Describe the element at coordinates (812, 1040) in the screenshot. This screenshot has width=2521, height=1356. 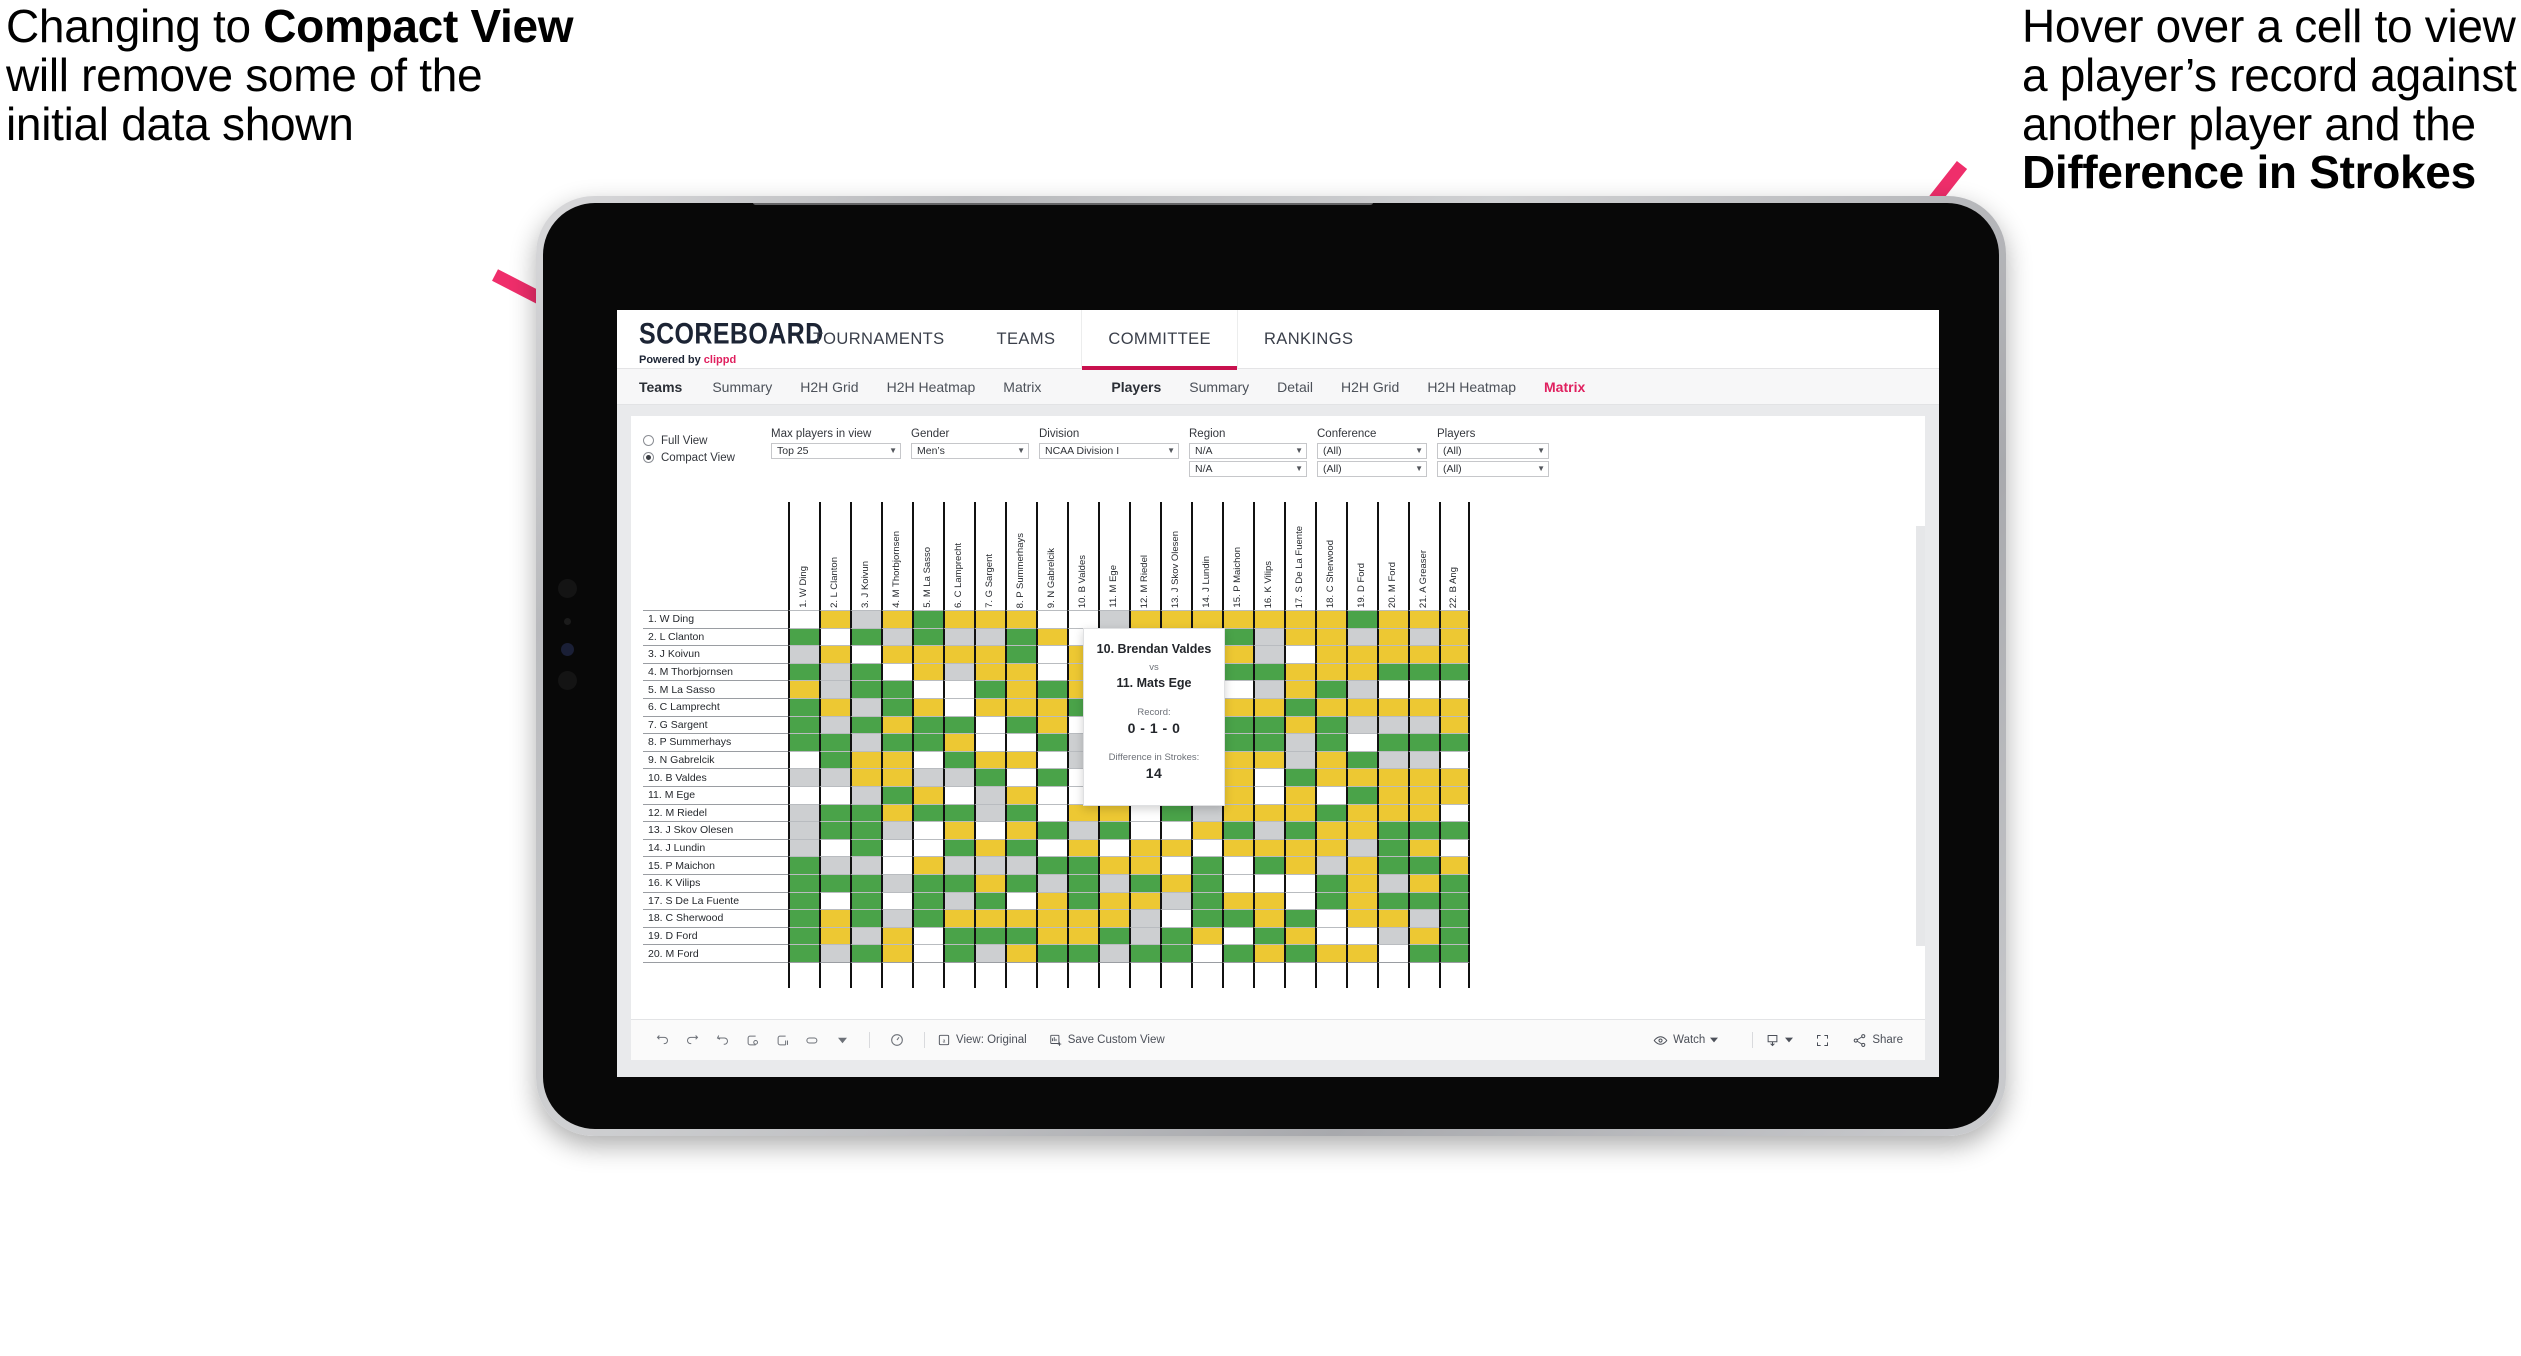
I see `shape-icon` at that location.